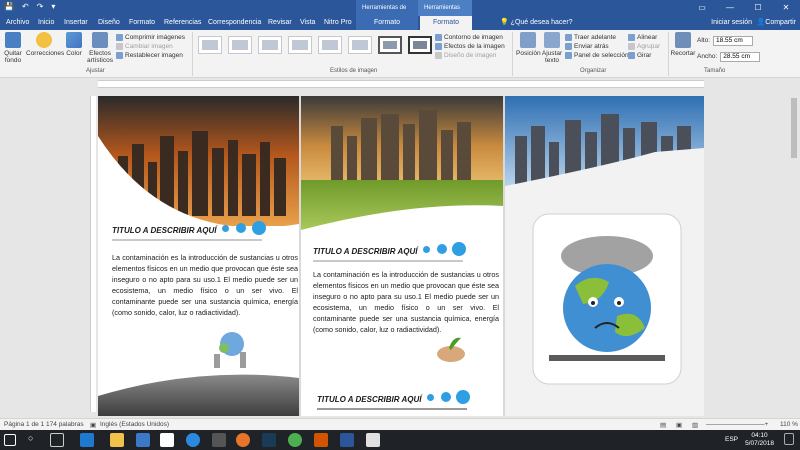 Image resolution: width=800 pixels, height=450 pixels. What do you see at coordinates (786, 8) in the screenshot?
I see `close-icon: ✕` at bounding box center [786, 8].